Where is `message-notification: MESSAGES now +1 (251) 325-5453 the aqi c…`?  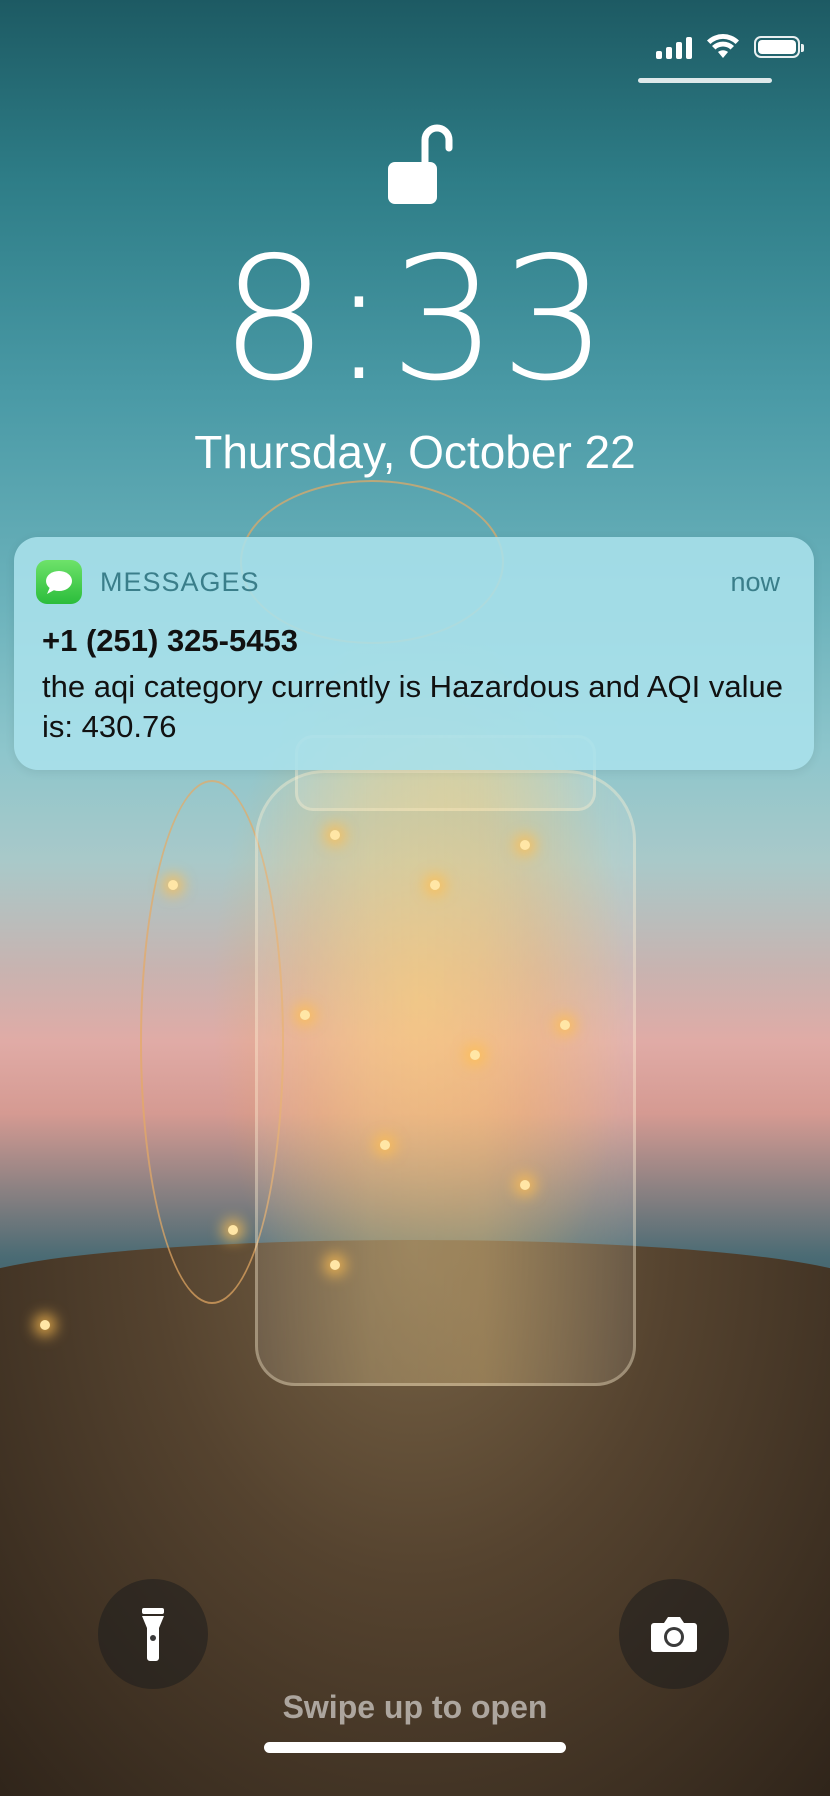
message-notification: MESSAGES now +1 (251) 325-5453 the aqi c… is located at coordinates (414, 653).